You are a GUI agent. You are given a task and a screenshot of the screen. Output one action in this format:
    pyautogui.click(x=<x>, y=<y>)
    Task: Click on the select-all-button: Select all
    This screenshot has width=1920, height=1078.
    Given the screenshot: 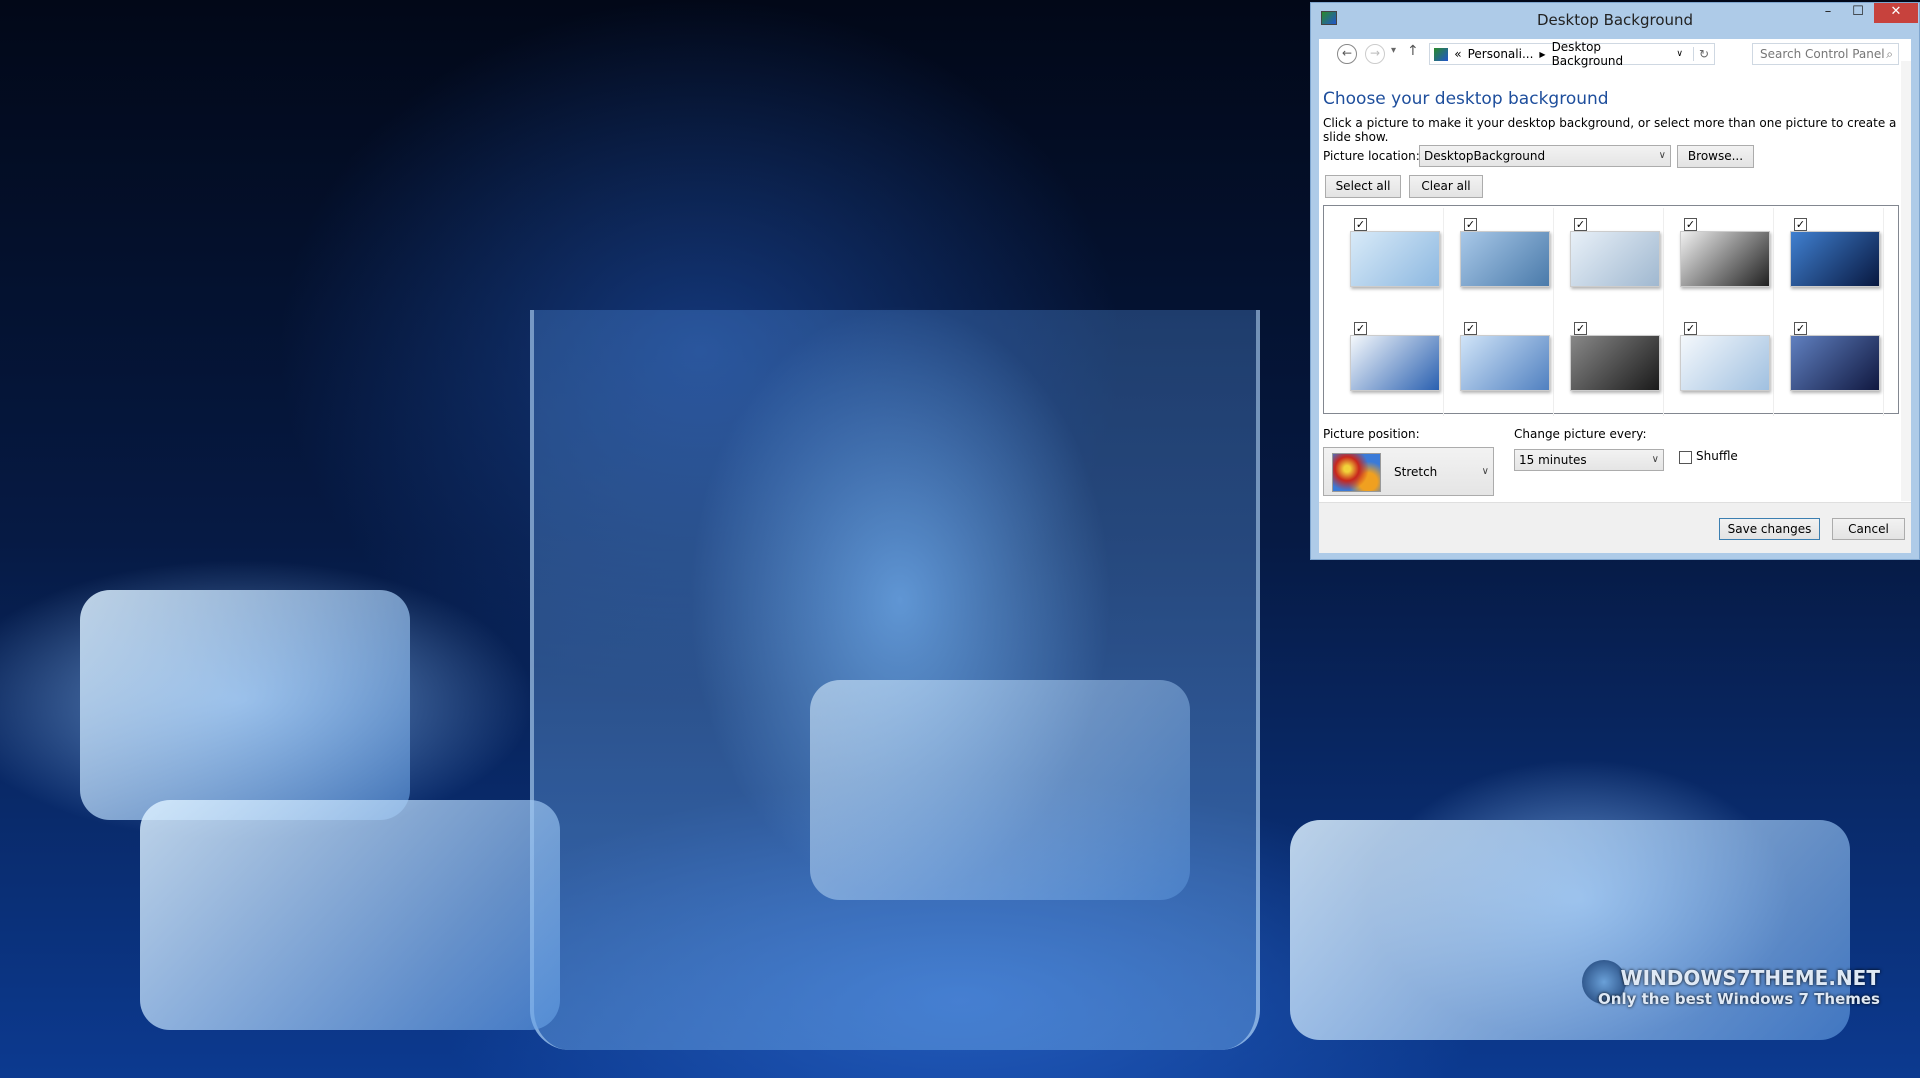 What is the action you would take?
    pyautogui.click(x=1363, y=186)
    